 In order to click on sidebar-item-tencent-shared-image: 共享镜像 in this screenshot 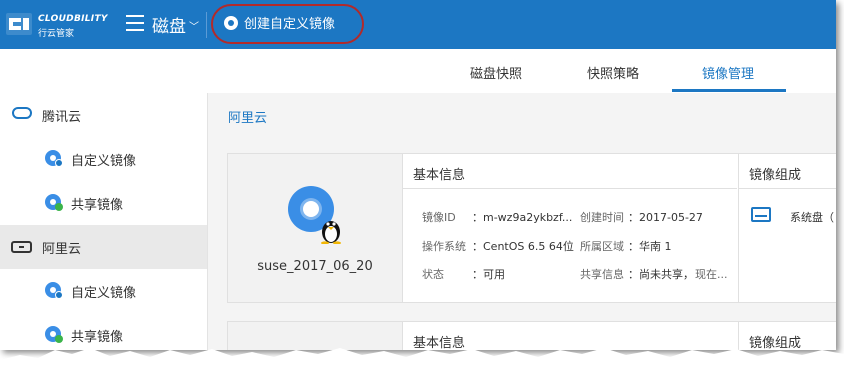, I will do `click(103, 203)`.